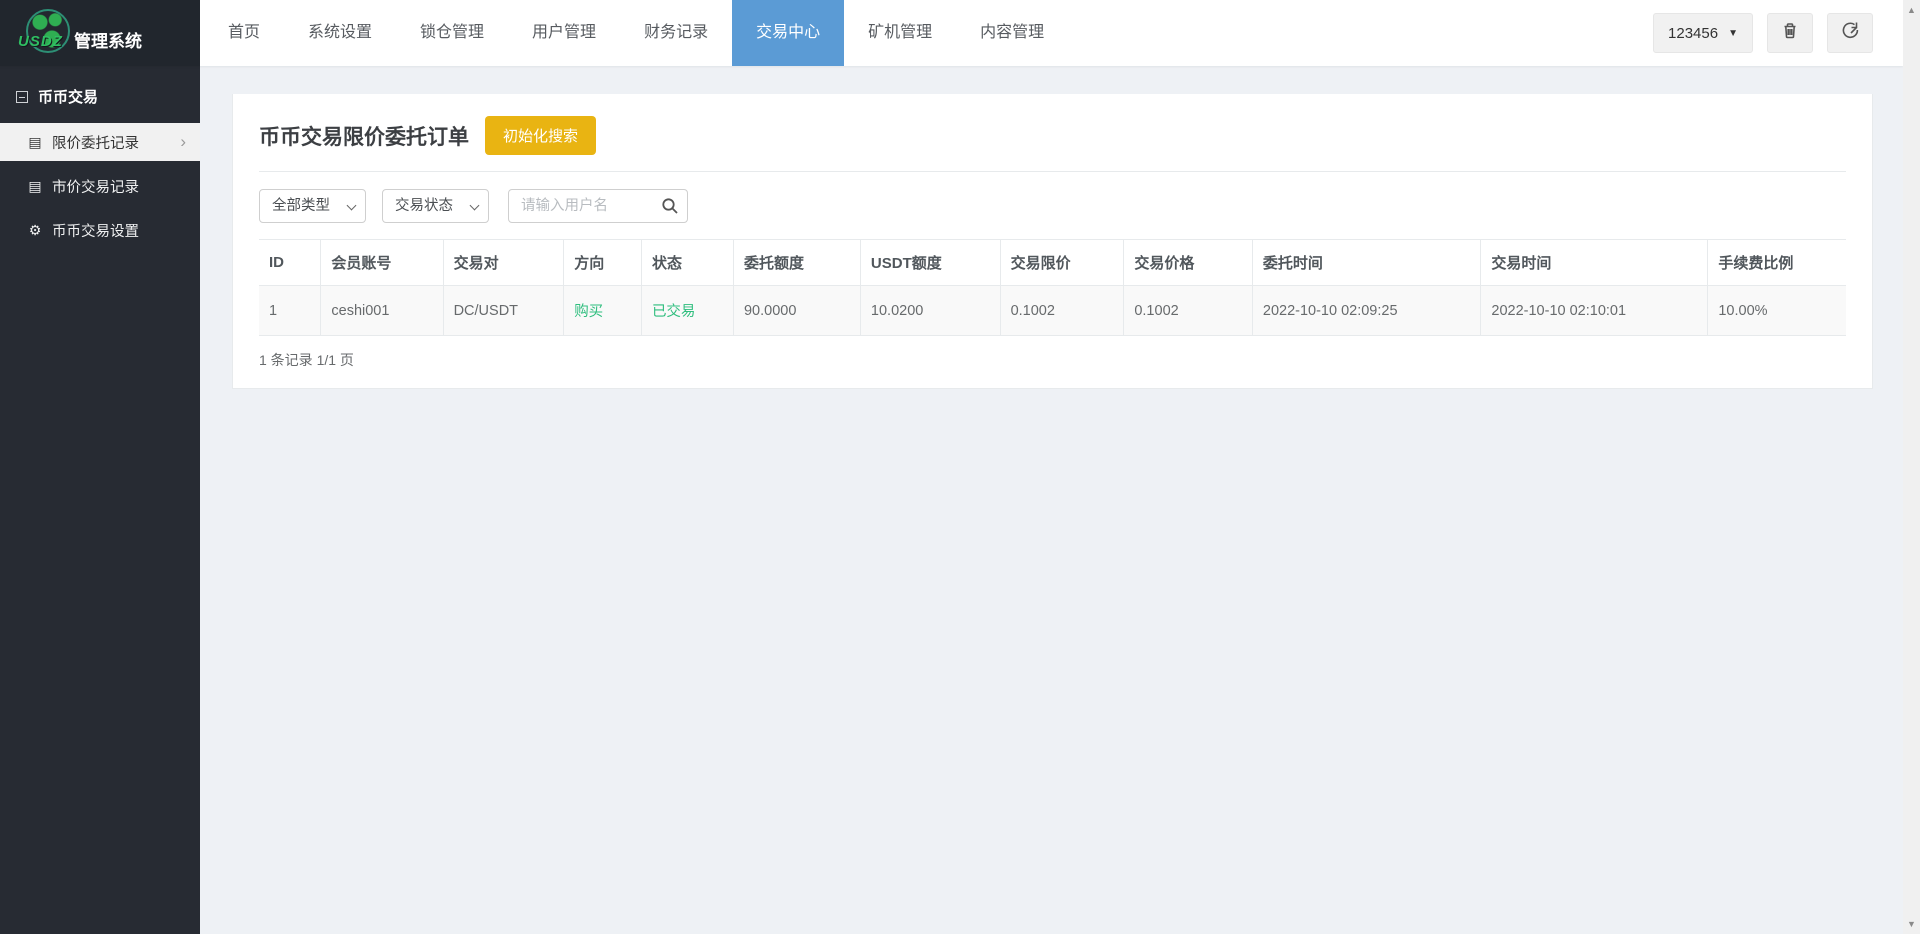 The image size is (1920, 934). I want to click on nav-item-6: 矿机管理, so click(900, 33).